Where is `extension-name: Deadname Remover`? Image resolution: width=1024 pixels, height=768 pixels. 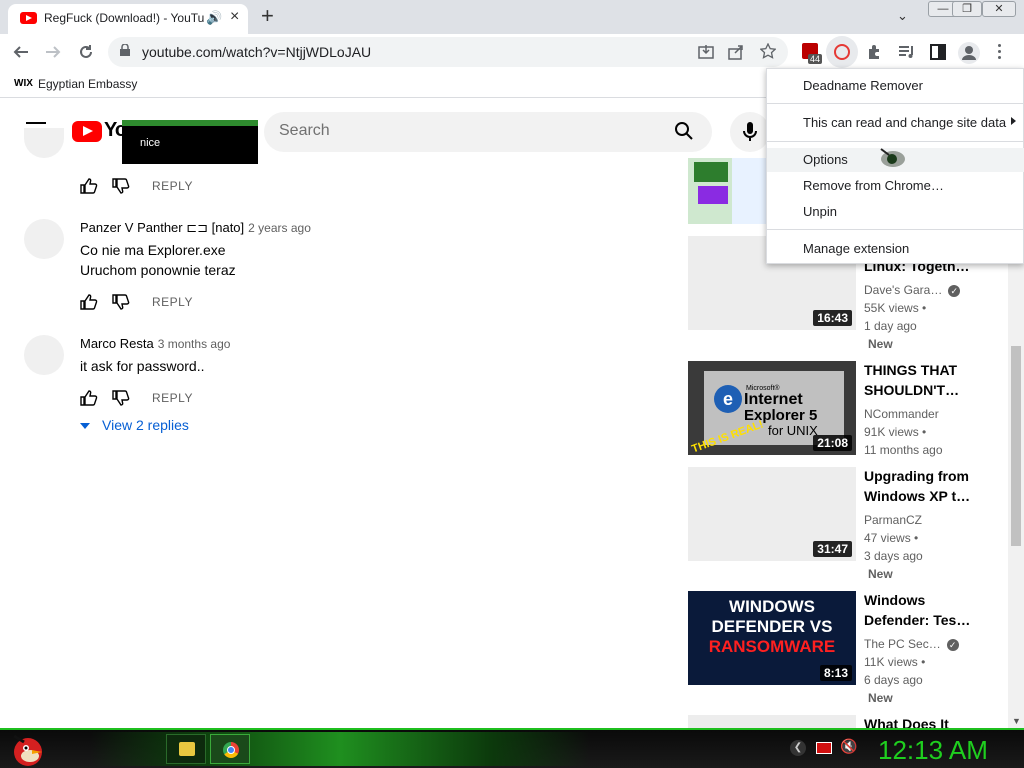
extension-name: Deadname Remover is located at coordinates (863, 85).